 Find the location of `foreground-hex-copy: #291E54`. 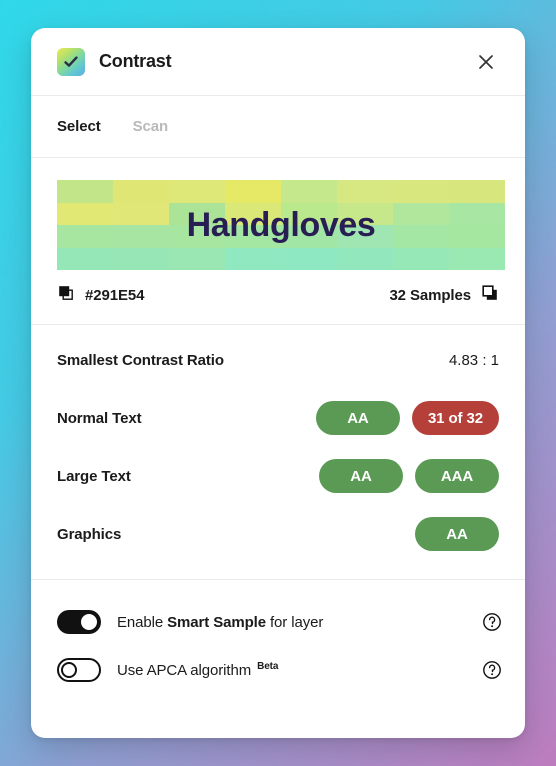

foreground-hex-copy: #291E54 is located at coordinates (100, 295).